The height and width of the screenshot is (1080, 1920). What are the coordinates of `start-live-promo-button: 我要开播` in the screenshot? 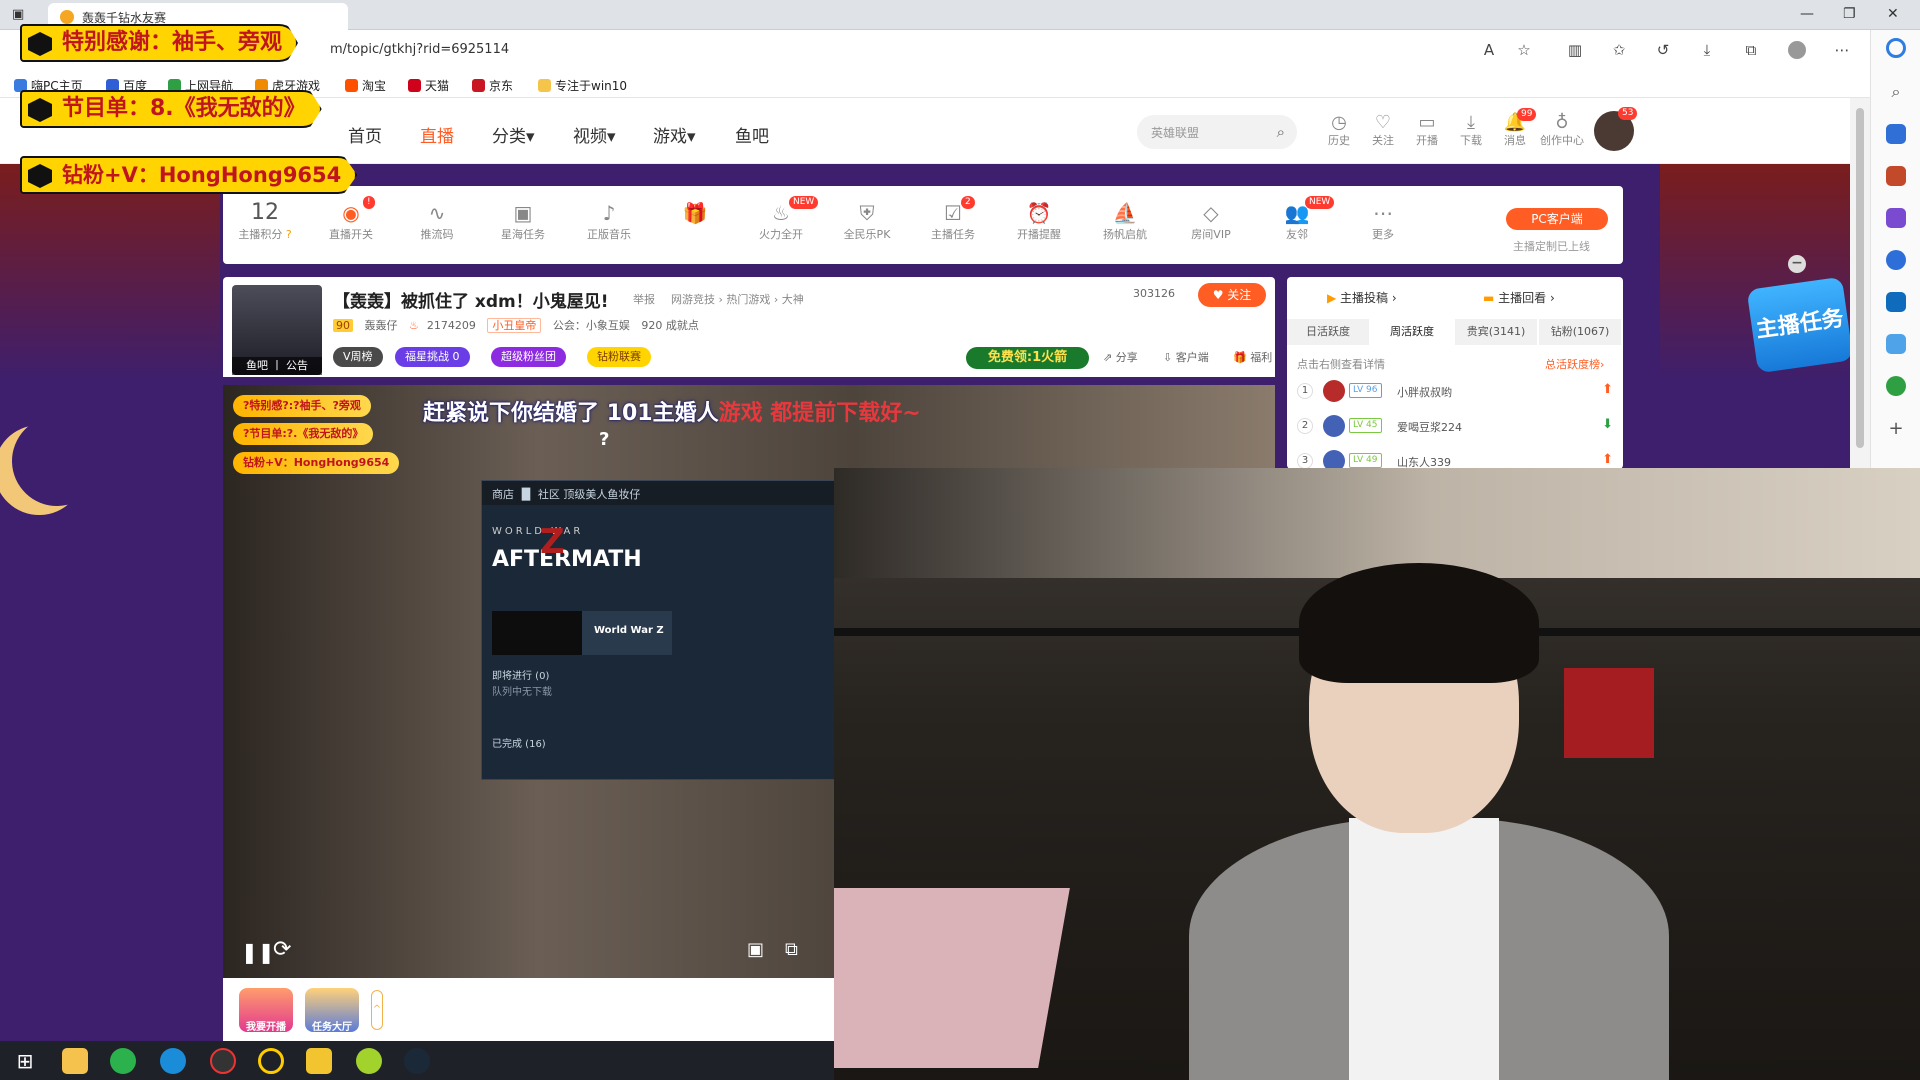 It's located at (266, 1010).